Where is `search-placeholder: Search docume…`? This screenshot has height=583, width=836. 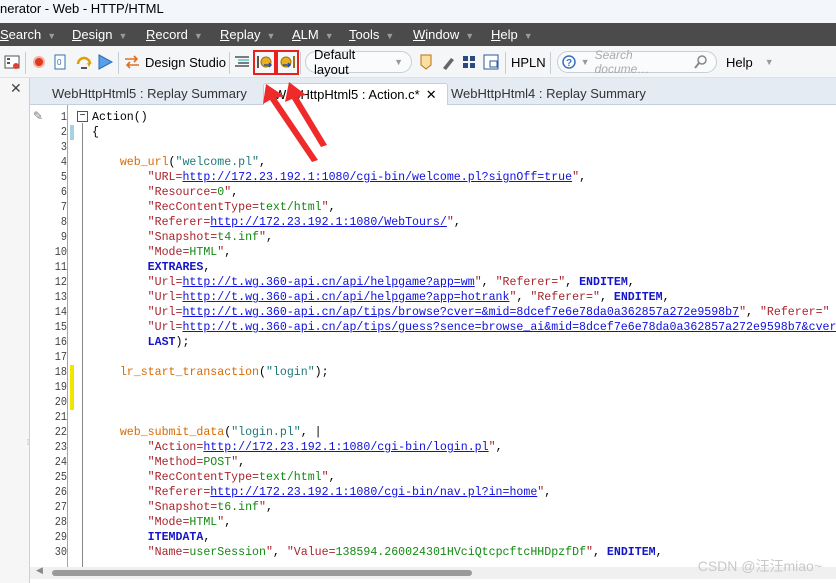 search-placeholder: Search docume… is located at coordinates (622, 62).